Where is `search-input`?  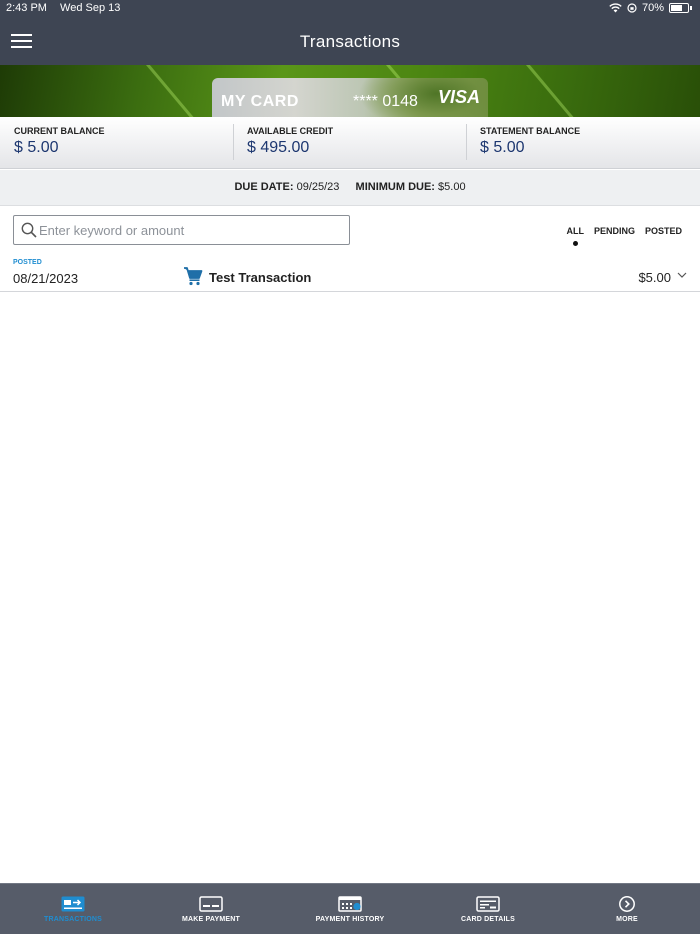
search-input is located at coordinates (189, 230).